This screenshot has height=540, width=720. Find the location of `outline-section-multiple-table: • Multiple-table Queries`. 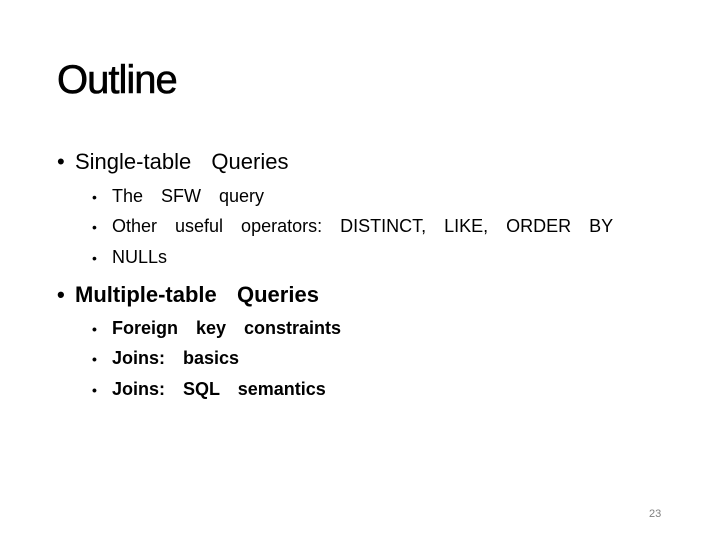

outline-section-multiple-table: • Multiple-table Queries is located at coordinates (188, 295).